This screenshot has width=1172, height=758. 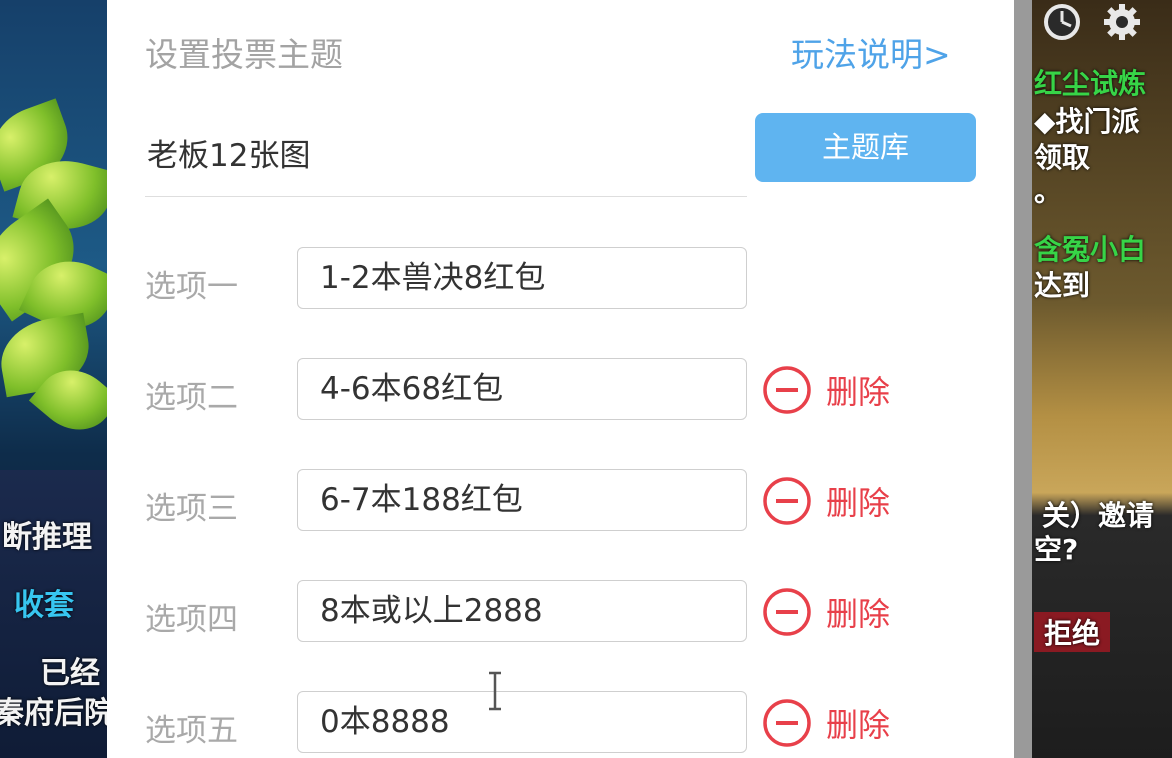 What do you see at coordinates (1062, 22) in the screenshot?
I see `clock-icon` at bounding box center [1062, 22].